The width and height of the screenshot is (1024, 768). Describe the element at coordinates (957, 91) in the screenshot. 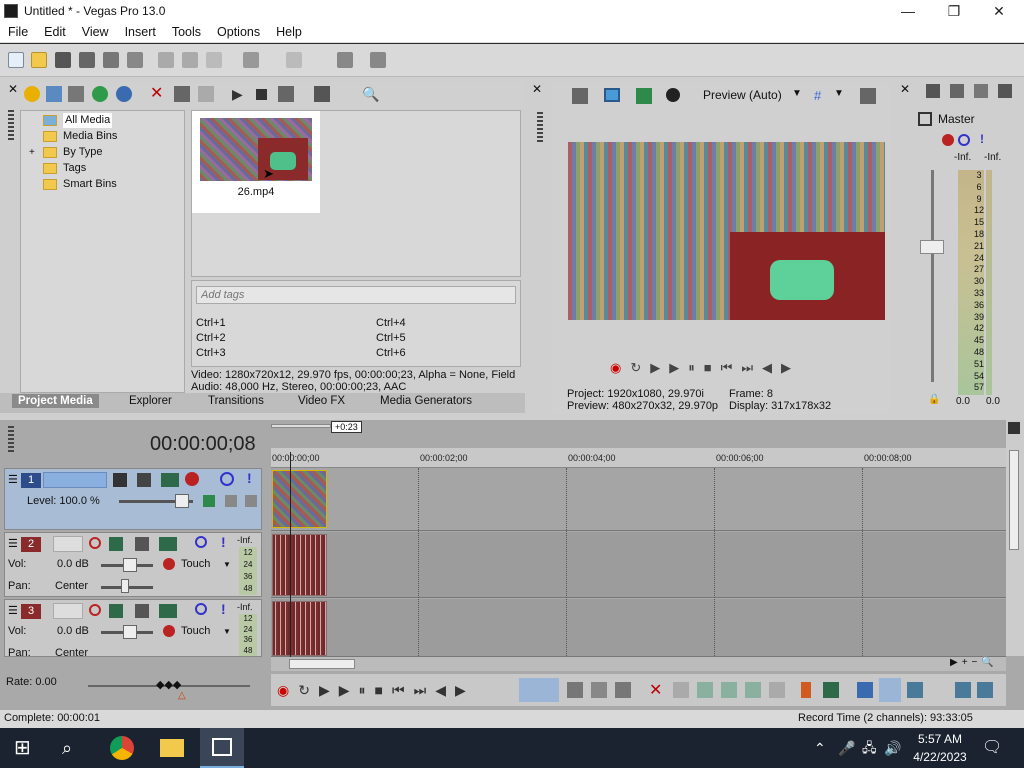

I see `insert-bus-icon` at that location.